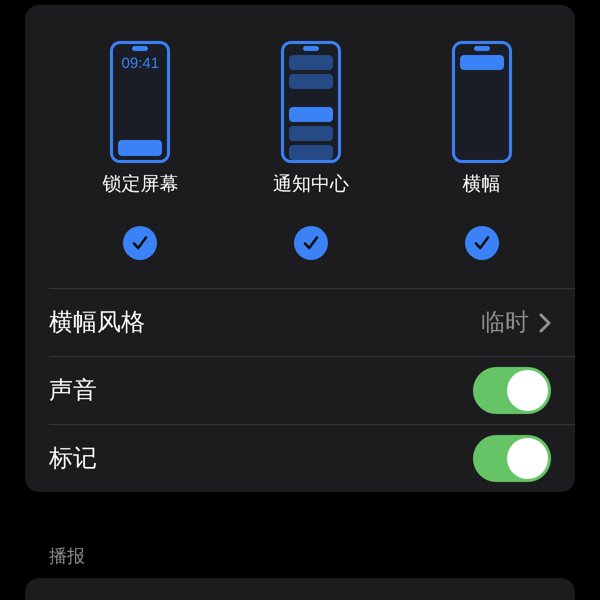  What do you see at coordinates (312, 458) in the screenshot?
I see `settings-row: 标记` at bounding box center [312, 458].